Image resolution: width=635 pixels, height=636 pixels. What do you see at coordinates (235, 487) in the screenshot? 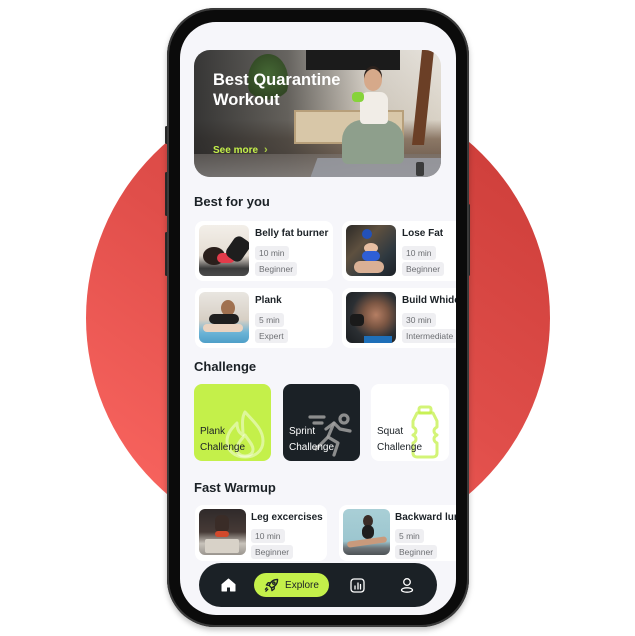
I see `fast-warmup-heading: Fast Warmup` at bounding box center [235, 487].